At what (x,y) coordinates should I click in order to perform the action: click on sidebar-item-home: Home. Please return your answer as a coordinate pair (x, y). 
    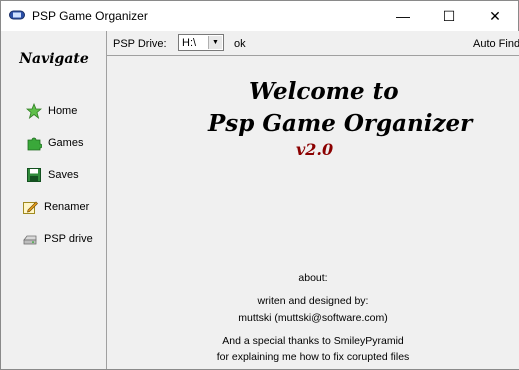
    Looking at the image, I should click on (51, 111).